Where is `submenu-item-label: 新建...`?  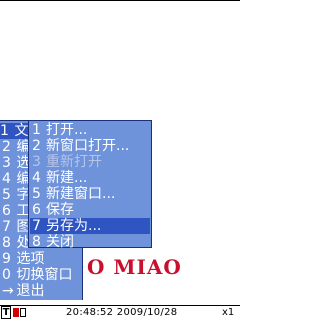
submenu-item-label: 新建... is located at coordinates (67, 178).